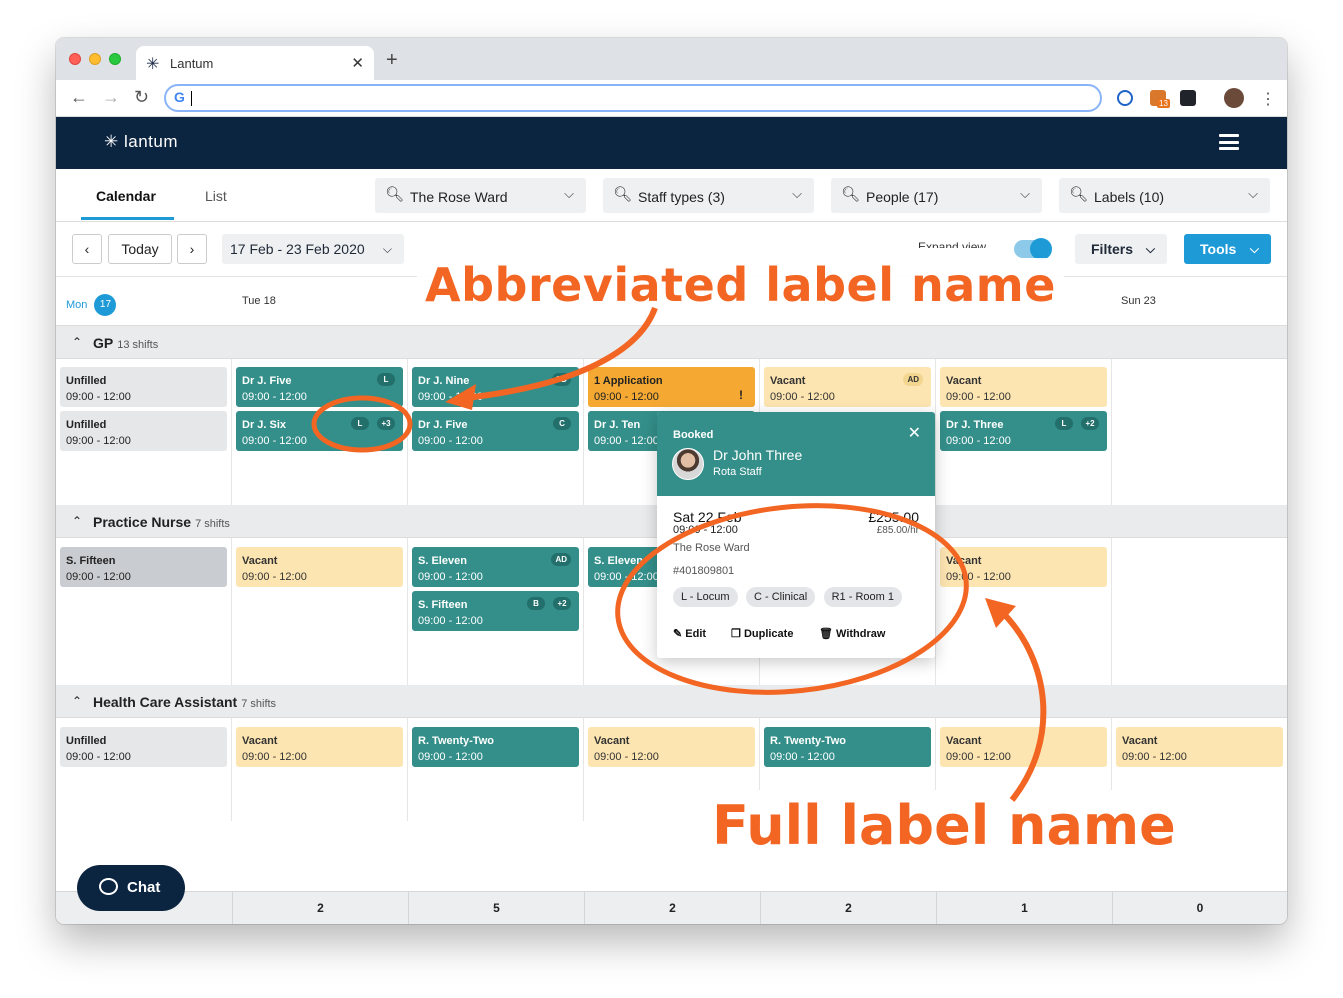 The height and width of the screenshot is (998, 1343). What do you see at coordinates (740, 285) in the screenshot?
I see `annotation-abbreviated-label: Abbreviated label name` at bounding box center [740, 285].